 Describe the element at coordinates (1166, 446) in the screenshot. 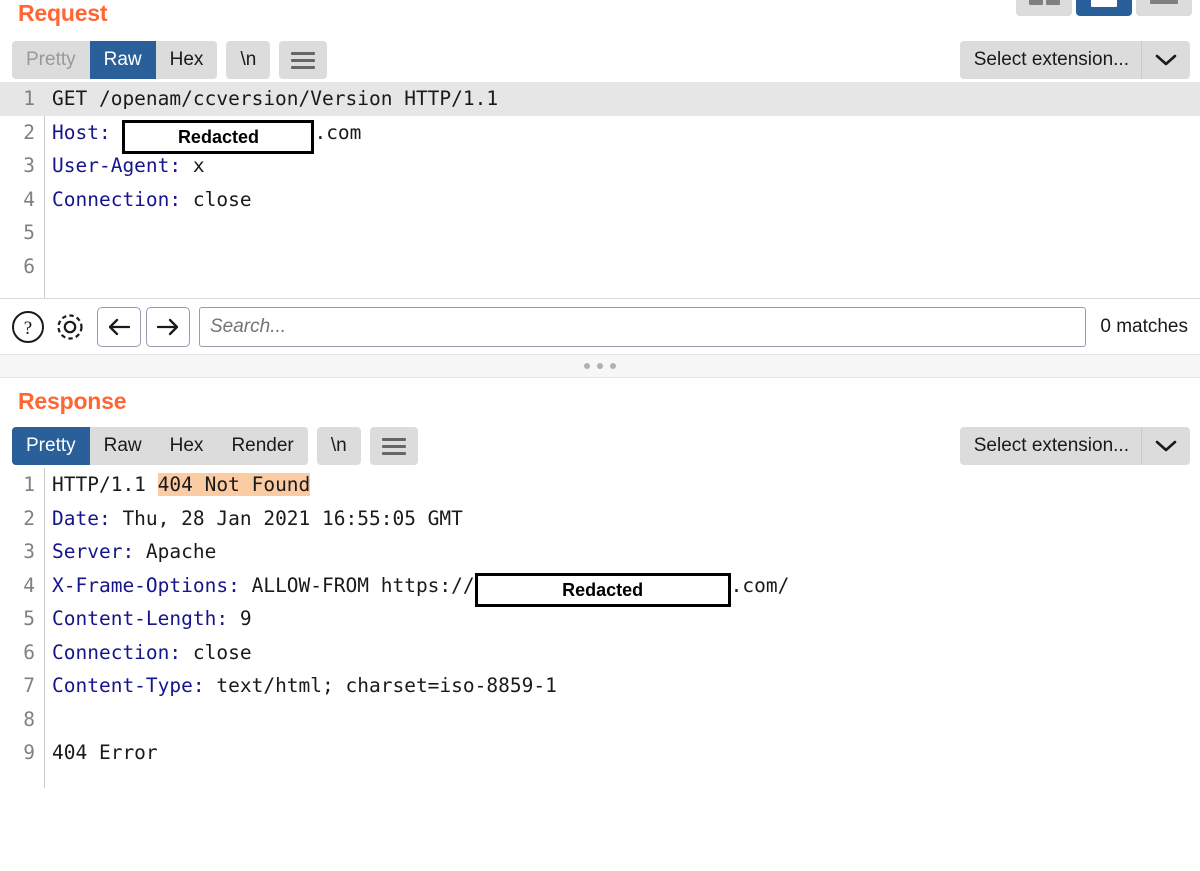

I see `chevron-down-icon` at that location.